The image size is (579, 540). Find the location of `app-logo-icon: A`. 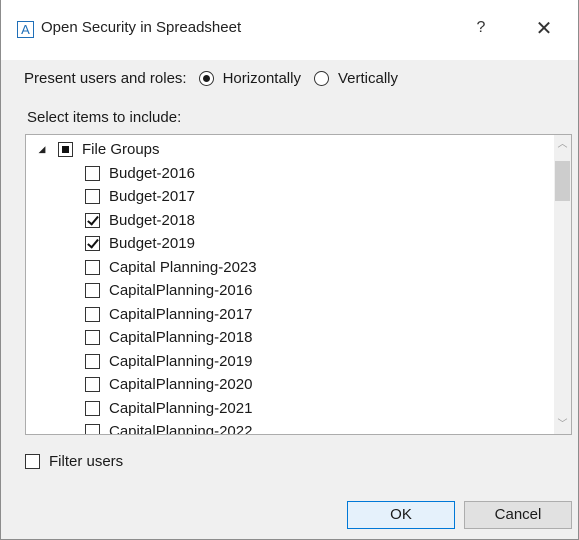

app-logo-icon: A is located at coordinates (25, 29).